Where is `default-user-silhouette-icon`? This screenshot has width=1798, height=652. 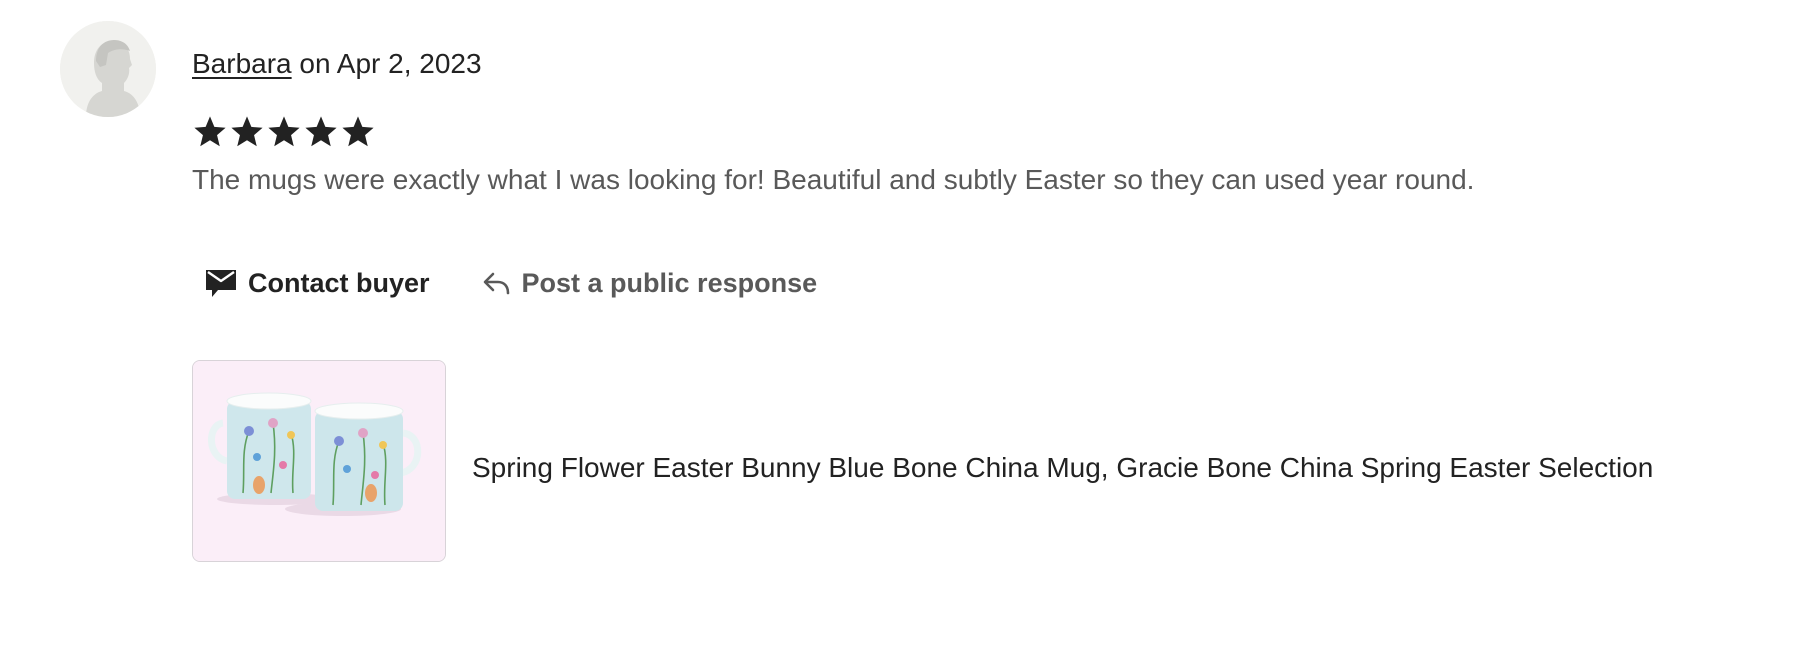
default-user-silhouette-icon is located at coordinates (108, 69).